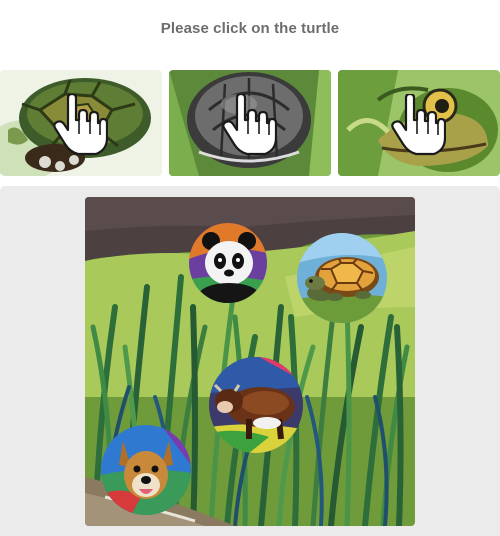  I want to click on example-image-turtle-head-green, so click(419, 123).